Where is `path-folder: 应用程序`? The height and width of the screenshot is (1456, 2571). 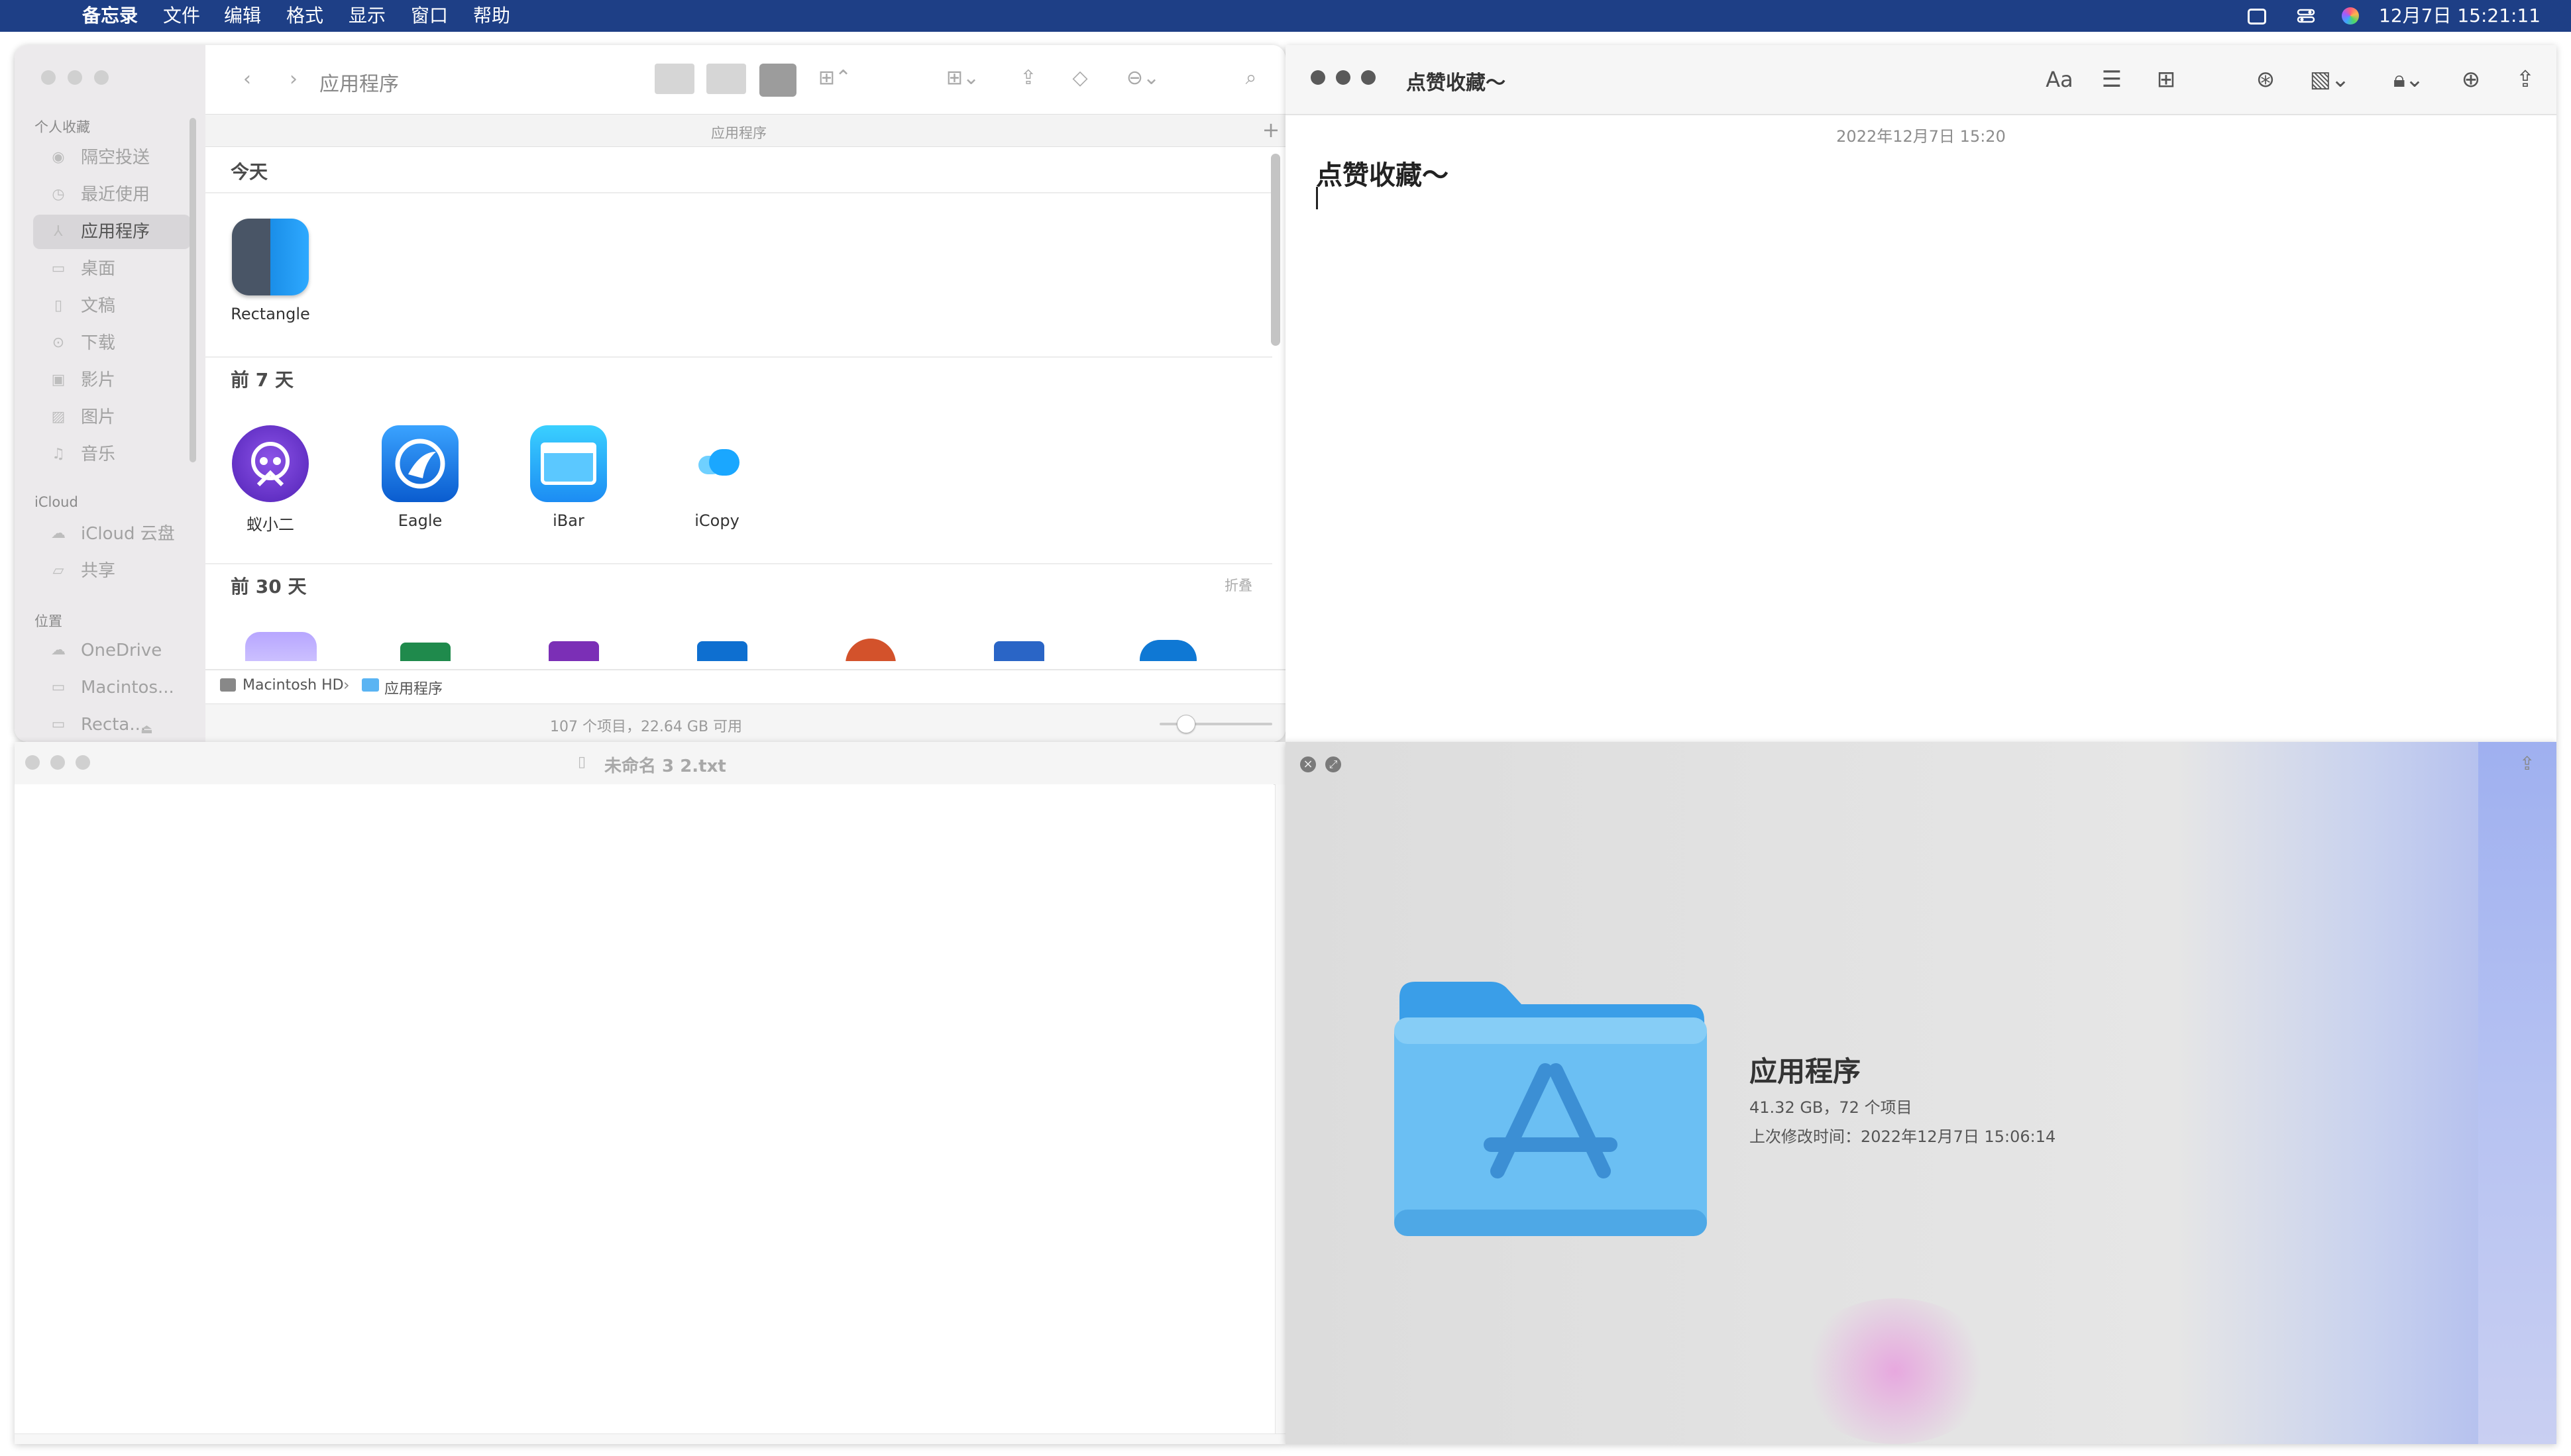 path-folder: 应用程序 is located at coordinates (413, 687).